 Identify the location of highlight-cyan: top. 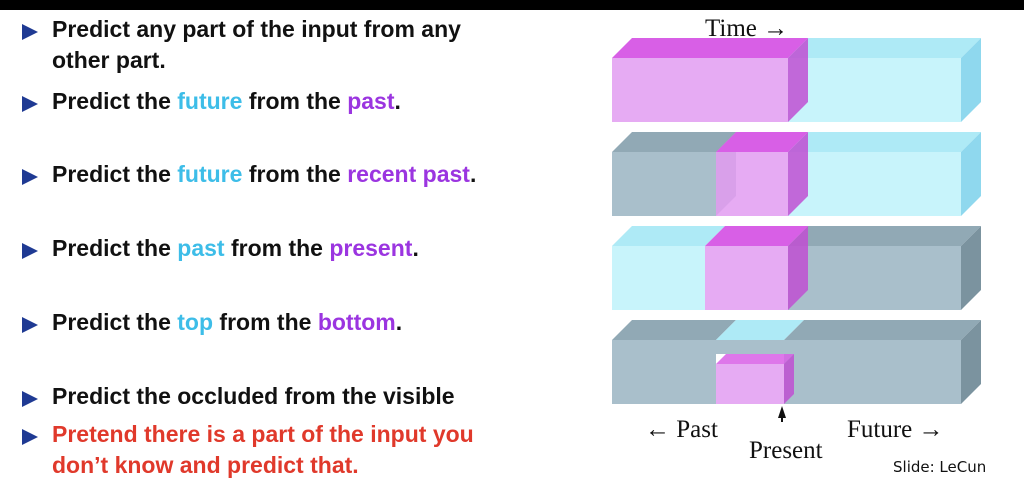
(195, 322).